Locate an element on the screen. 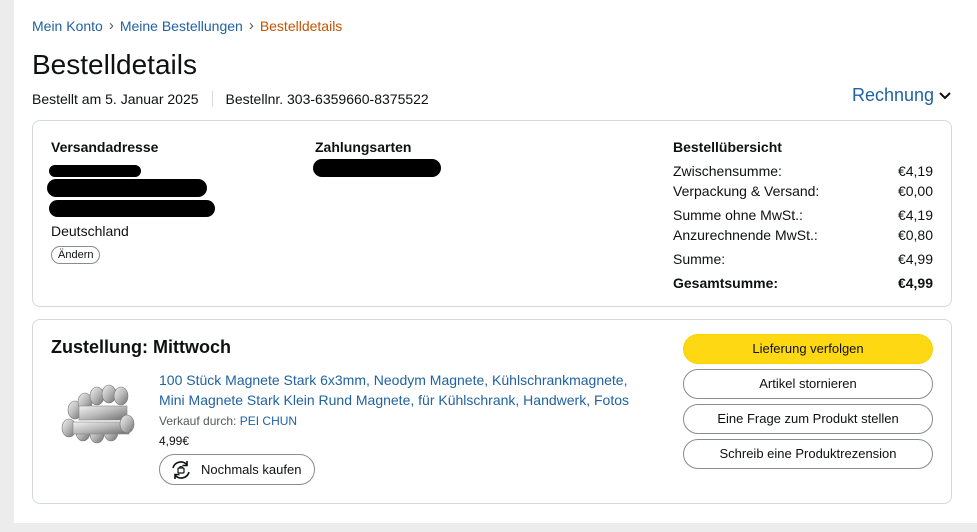 The width and height of the screenshot is (977, 532). summary-label: Summe: is located at coordinates (699, 259).